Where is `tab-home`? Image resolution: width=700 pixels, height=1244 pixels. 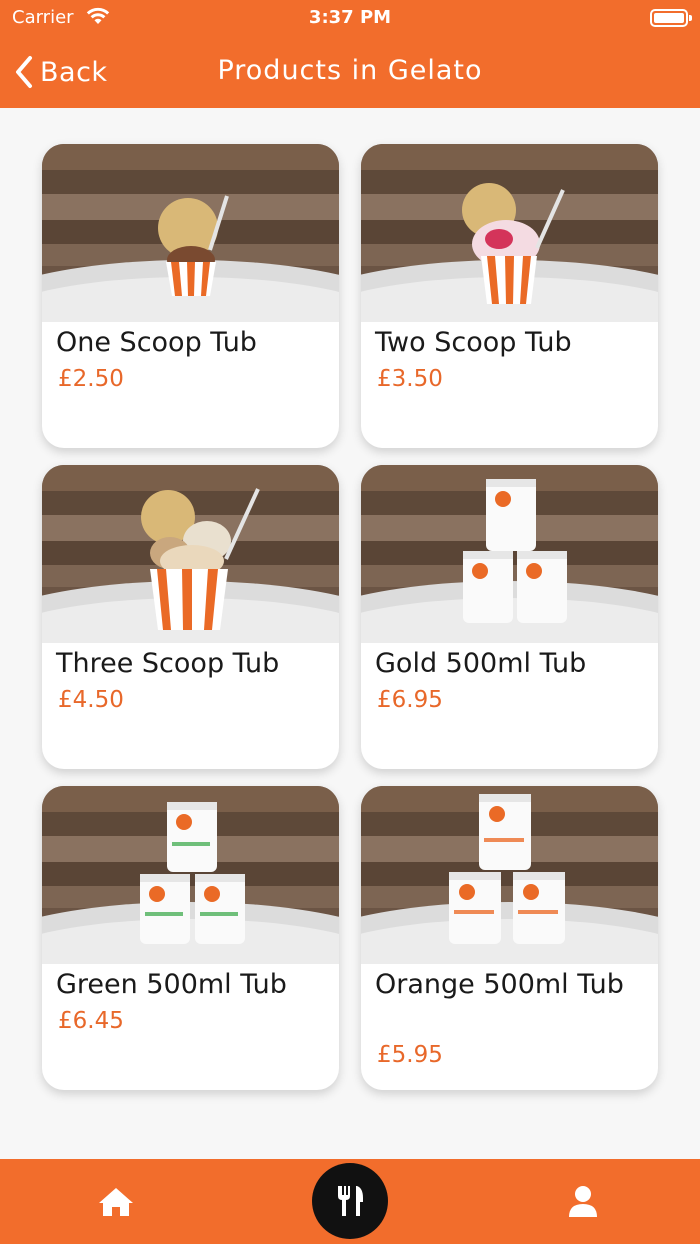
tab-home is located at coordinates (116, 1201).